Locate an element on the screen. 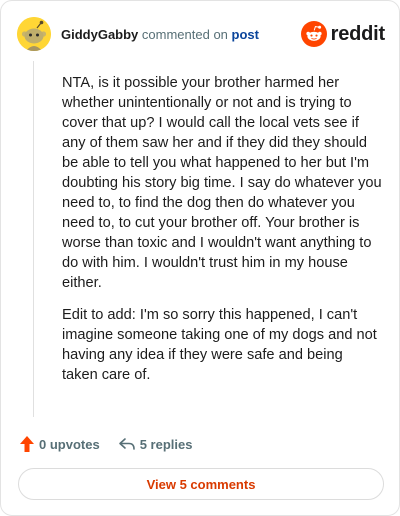  replies-button: 5 replies is located at coordinates (155, 444).